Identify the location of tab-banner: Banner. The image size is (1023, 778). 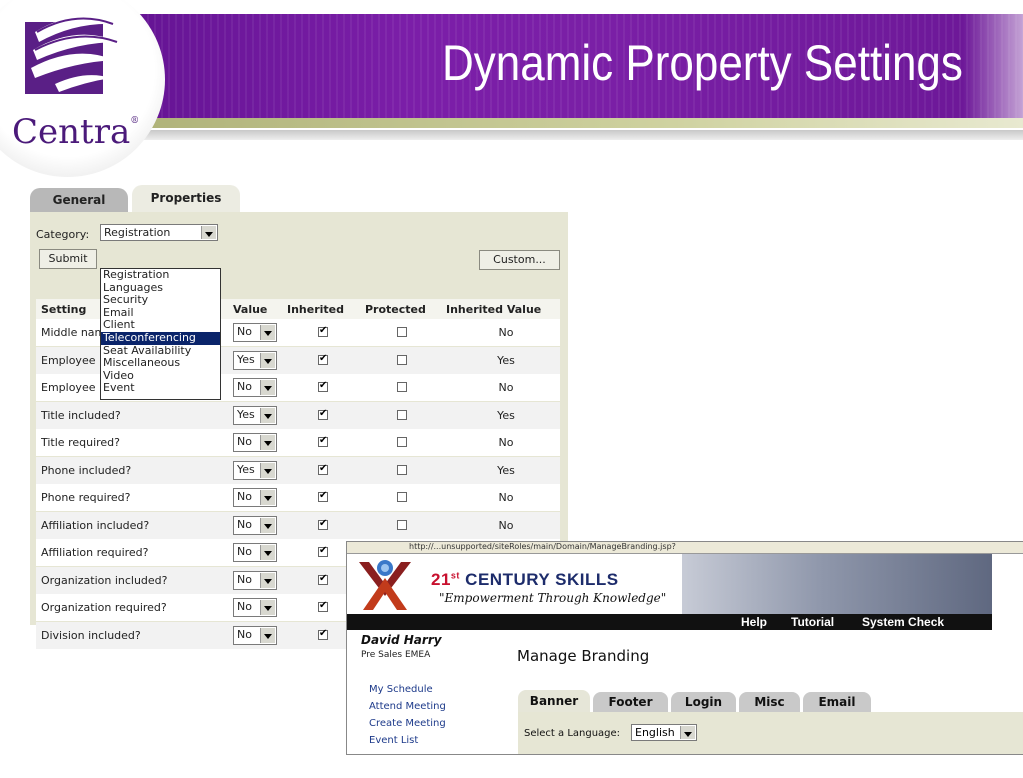
(554, 701).